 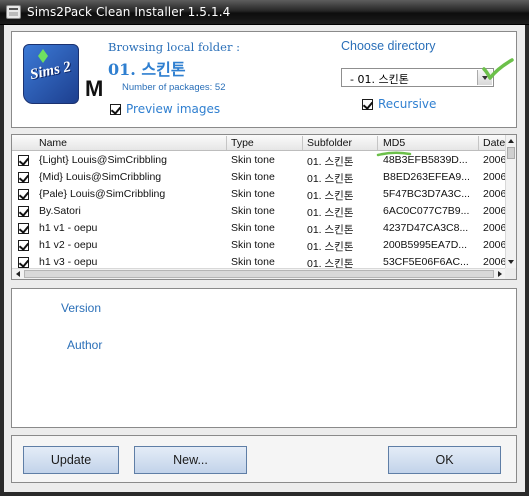 I want to click on title-bar: Sims2Pack Clean Installer 1.5.1.4, so click(x=264, y=12).